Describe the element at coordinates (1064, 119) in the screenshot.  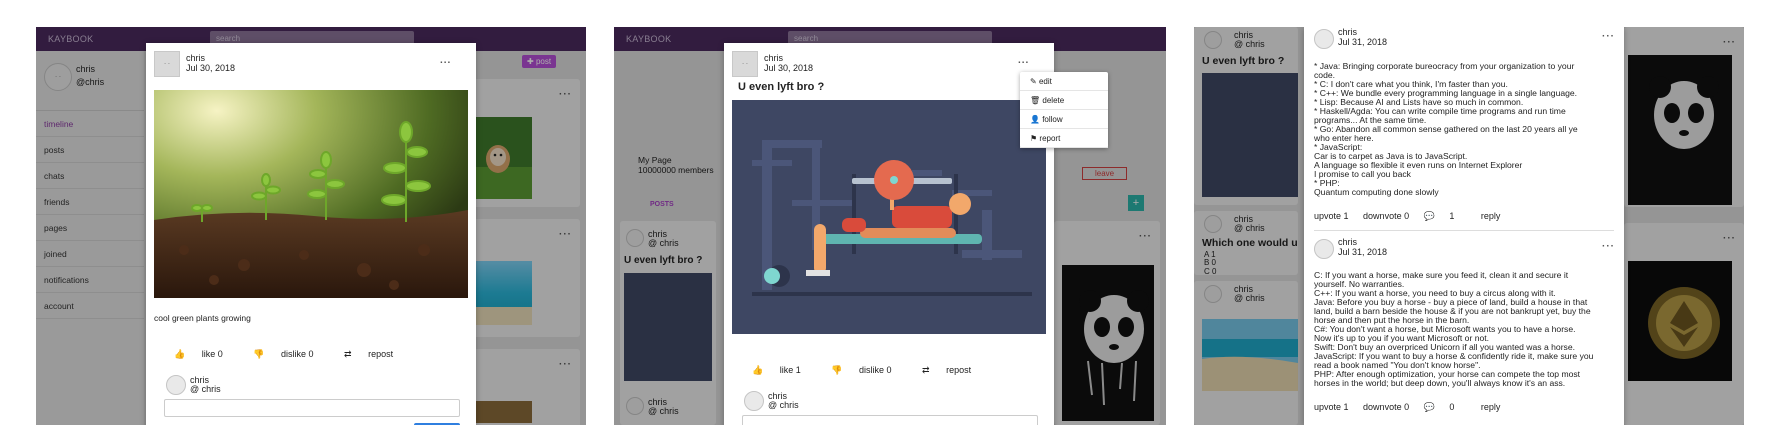
I see `menu-item-follow: 👤 follow` at that location.